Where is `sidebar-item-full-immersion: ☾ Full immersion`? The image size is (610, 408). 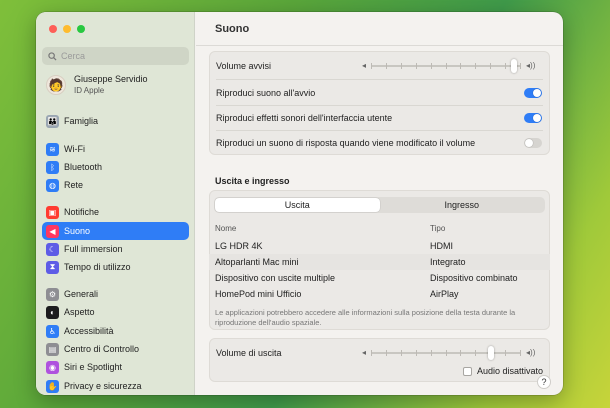 sidebar-item-full-immersion: ☾ Full immersion is located at coordinates (115, 249).